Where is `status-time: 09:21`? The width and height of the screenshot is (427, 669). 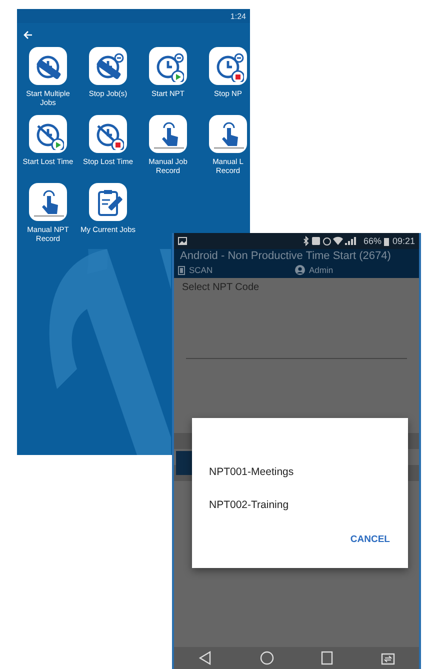
status-time: 09:21 is located at coordinates (403, 241).